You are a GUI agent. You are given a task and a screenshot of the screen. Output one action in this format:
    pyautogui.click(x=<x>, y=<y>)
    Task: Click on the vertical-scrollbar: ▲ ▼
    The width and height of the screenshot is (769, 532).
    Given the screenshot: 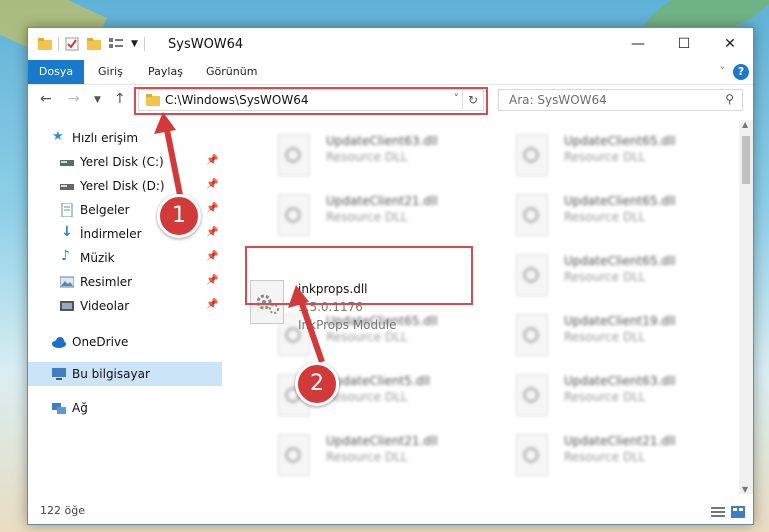 What is the action you would take?
    pyautogui.click(x=746, y=307)
    